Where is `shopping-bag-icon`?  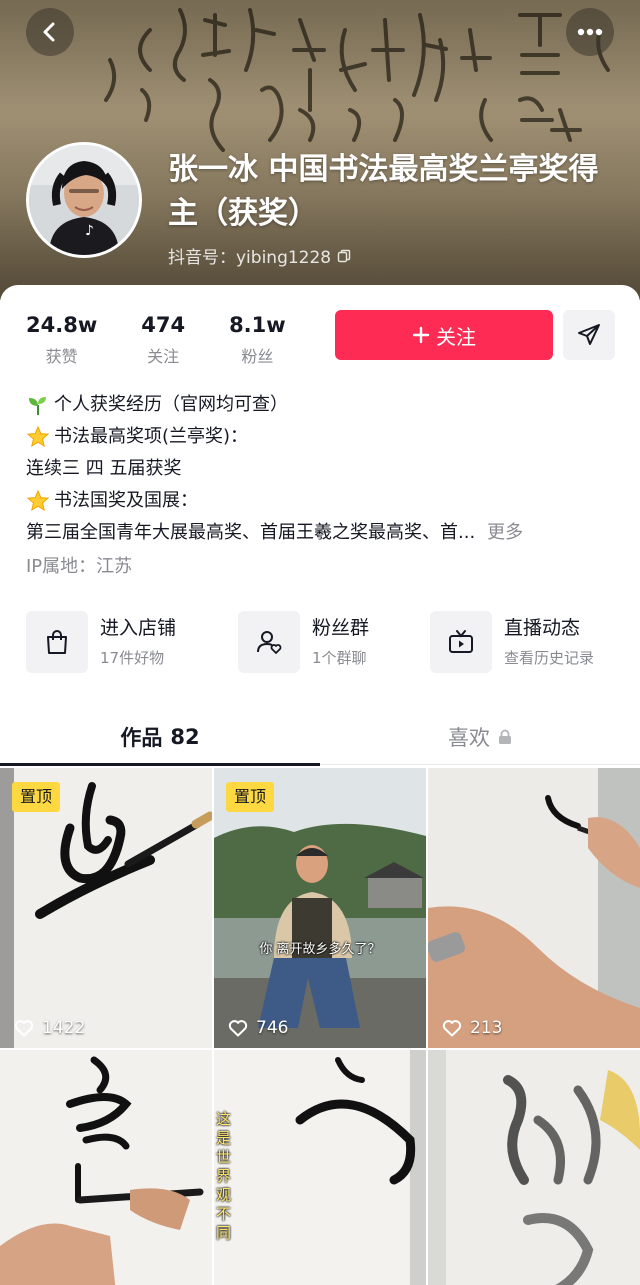
shopping-bag-icon is located at coordinates (57, 642).